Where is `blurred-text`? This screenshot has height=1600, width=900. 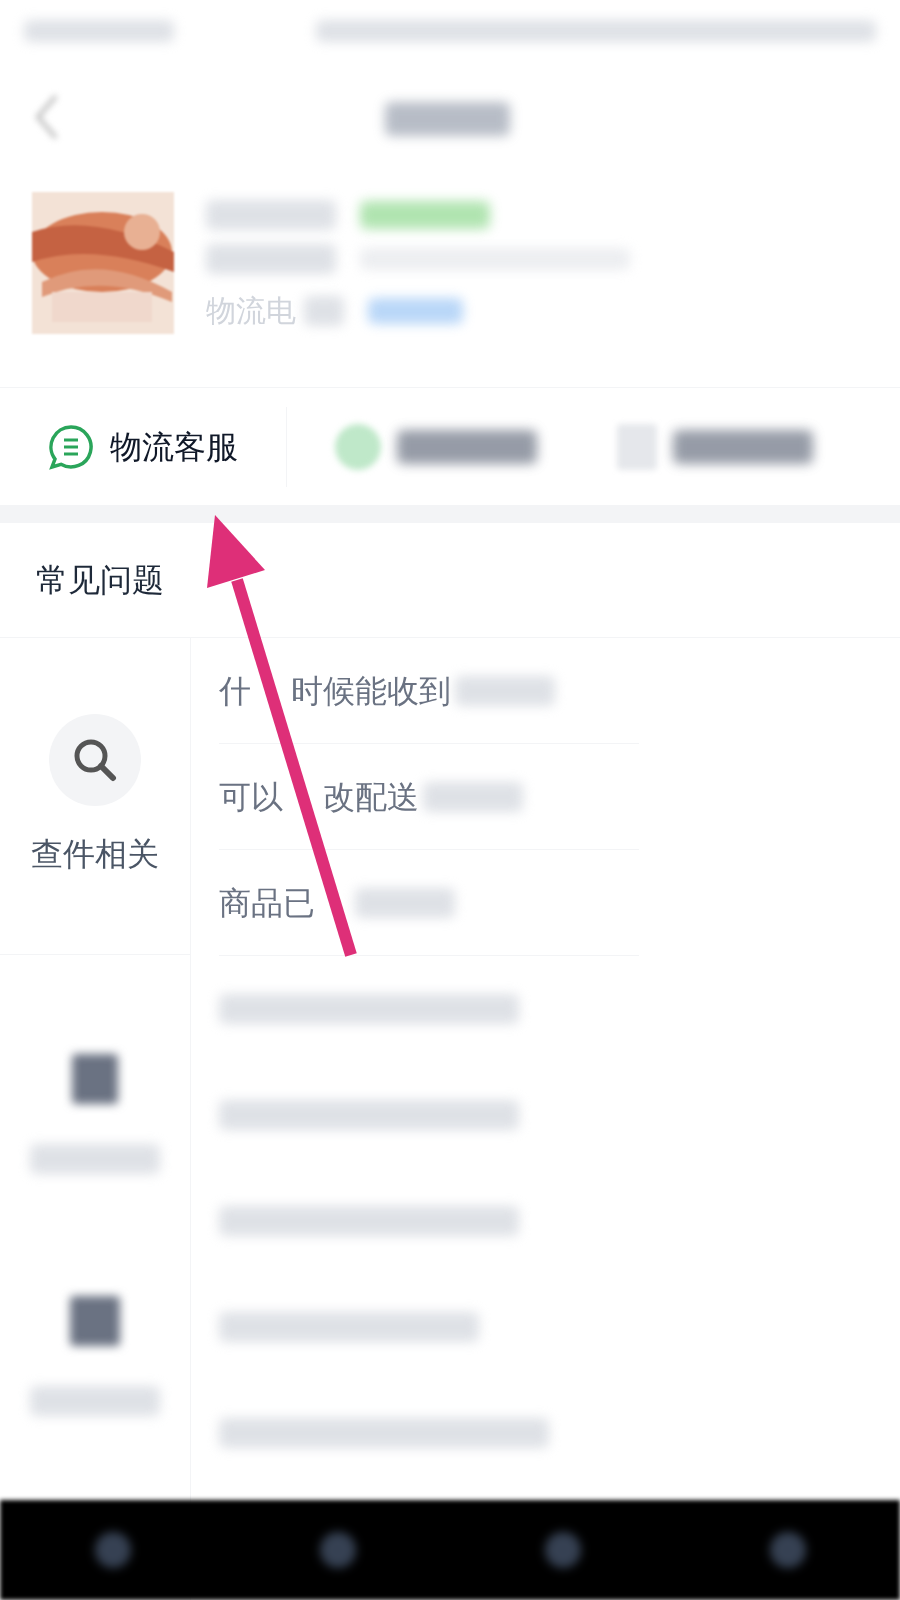
blurred-text is located at coordinates (324, 310).